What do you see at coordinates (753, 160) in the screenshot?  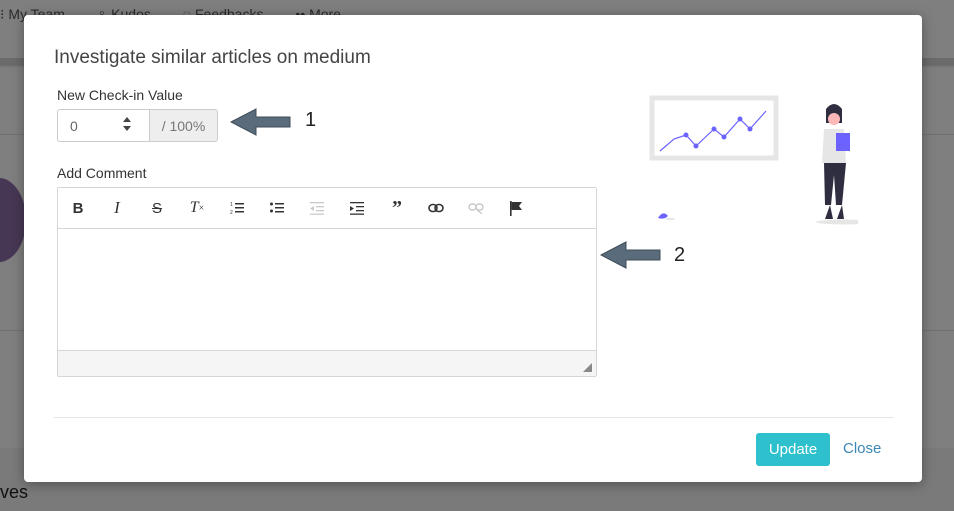 I see `progress-illustration-icon` at bounding box center [753, 160].